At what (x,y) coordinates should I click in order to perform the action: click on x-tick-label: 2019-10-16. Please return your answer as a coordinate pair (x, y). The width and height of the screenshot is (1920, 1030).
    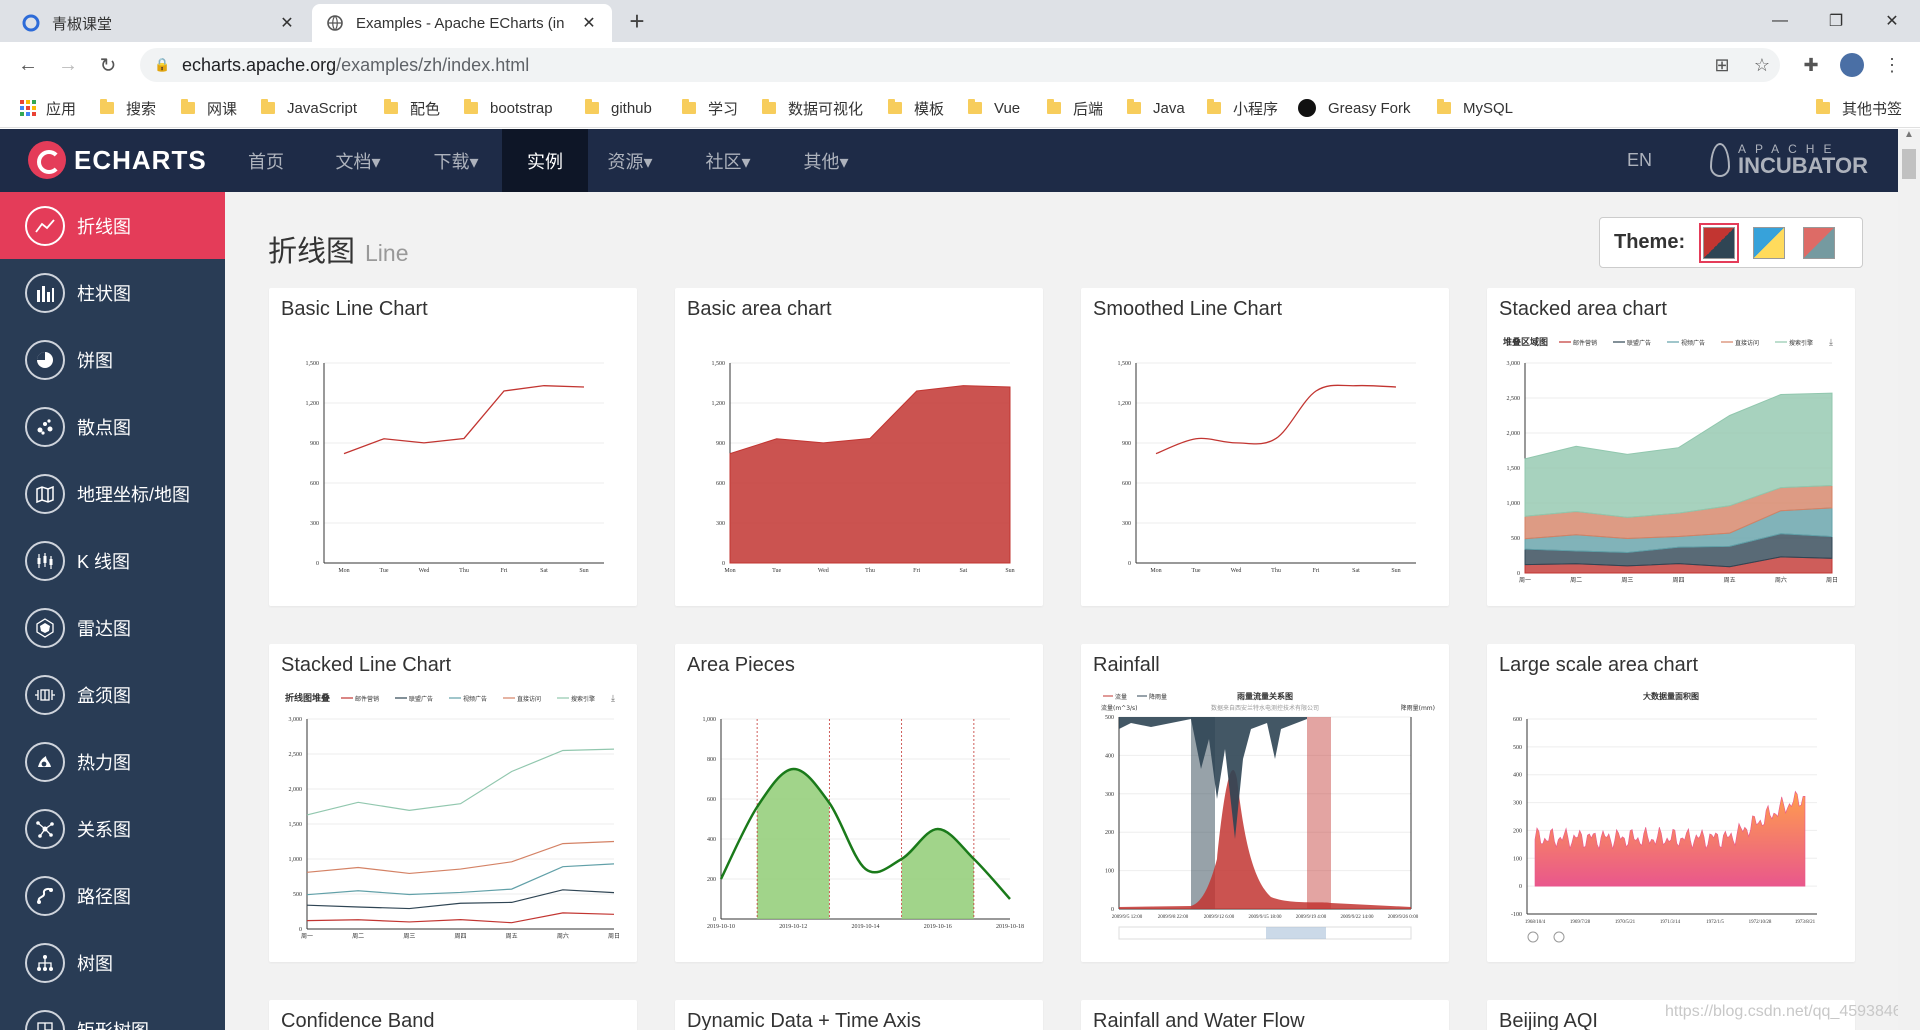
    Looking at the image, I should click on (938, 927).